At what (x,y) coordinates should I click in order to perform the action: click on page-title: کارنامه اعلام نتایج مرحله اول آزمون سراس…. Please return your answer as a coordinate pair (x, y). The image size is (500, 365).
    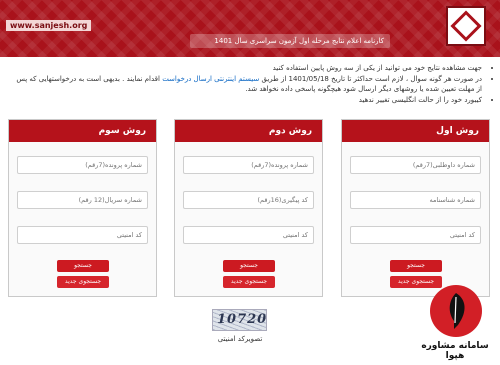
    Looking at the image, I should click on (299, 41).